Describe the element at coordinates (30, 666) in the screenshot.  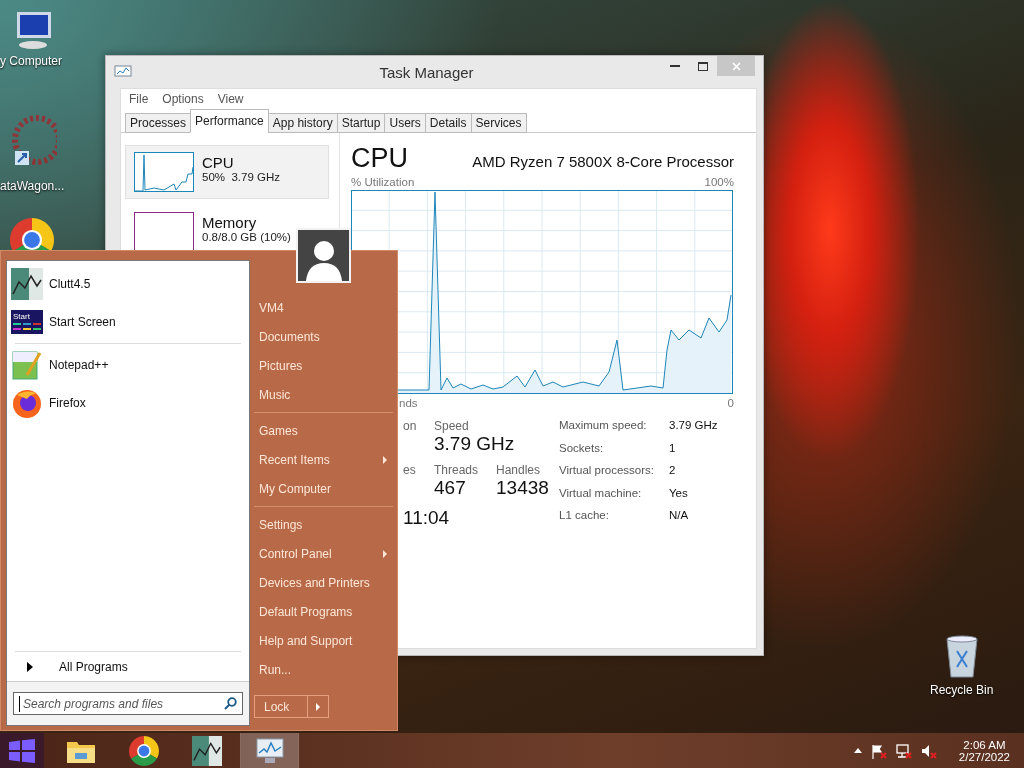
I see `triangle-icon` at that location.